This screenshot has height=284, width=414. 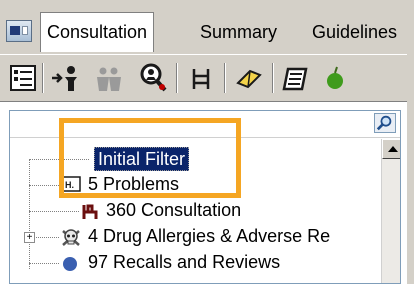 I want to click on tree-node-label: Initial Filter, so click(x=142, y=159).